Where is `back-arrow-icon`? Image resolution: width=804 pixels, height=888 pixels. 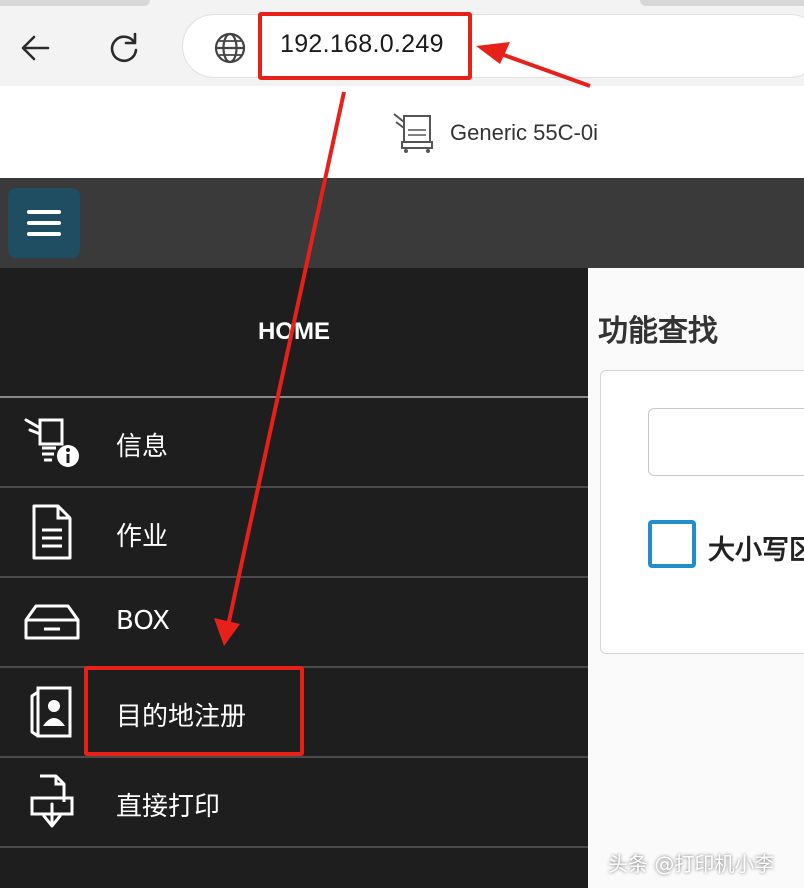 back-arrow-icon is located at coordinates (35, 48).